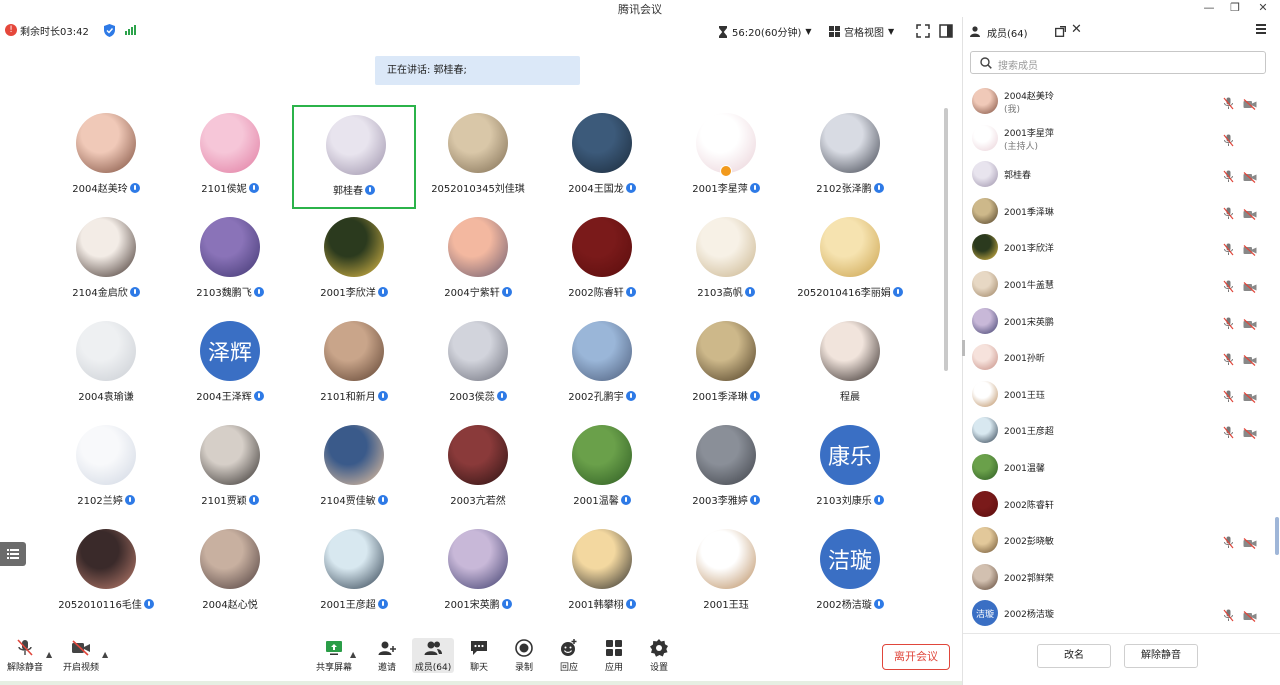 The height and width of the screenshot is (685, 1280). I want to click on close-window-icon: ✕, so click(1263, 8).